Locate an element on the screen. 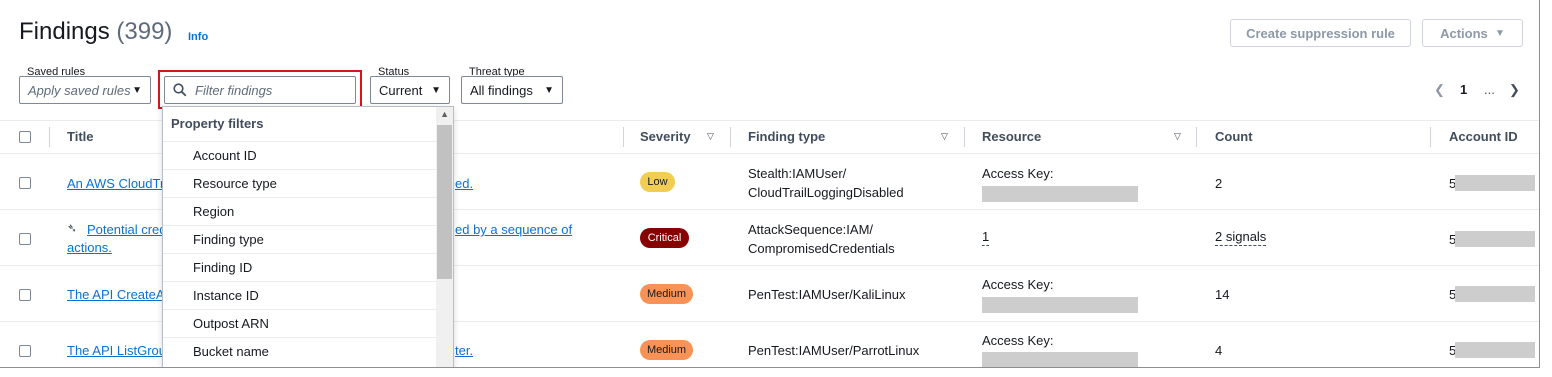 The height and width of the screenshot is (377, 1552). column-title: Title is located at coordinates (80, 136).